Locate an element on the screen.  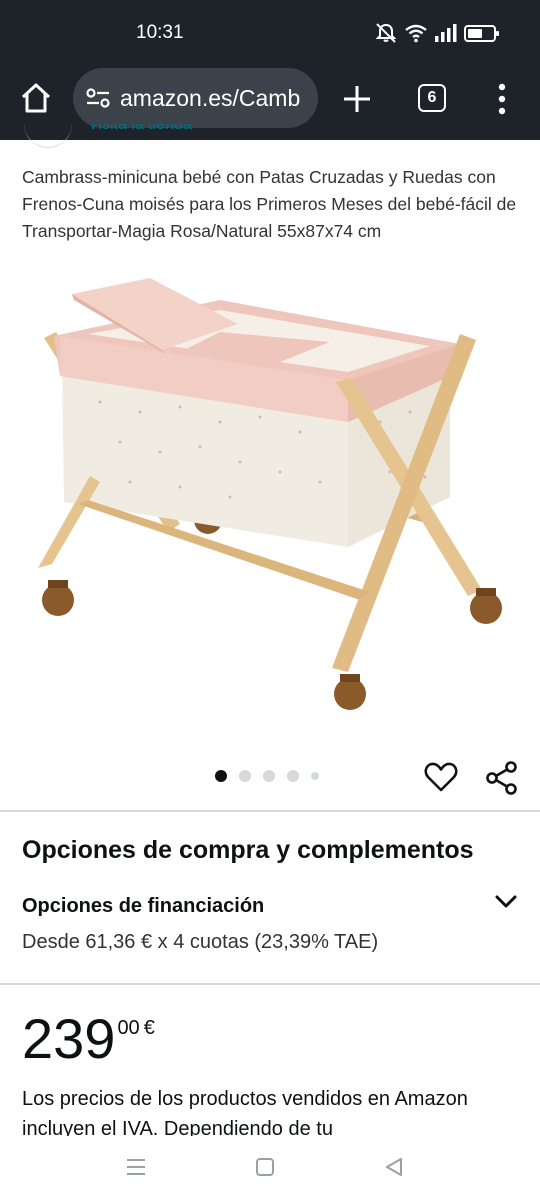
site-settings-icon is located at coordinates (98, 98).